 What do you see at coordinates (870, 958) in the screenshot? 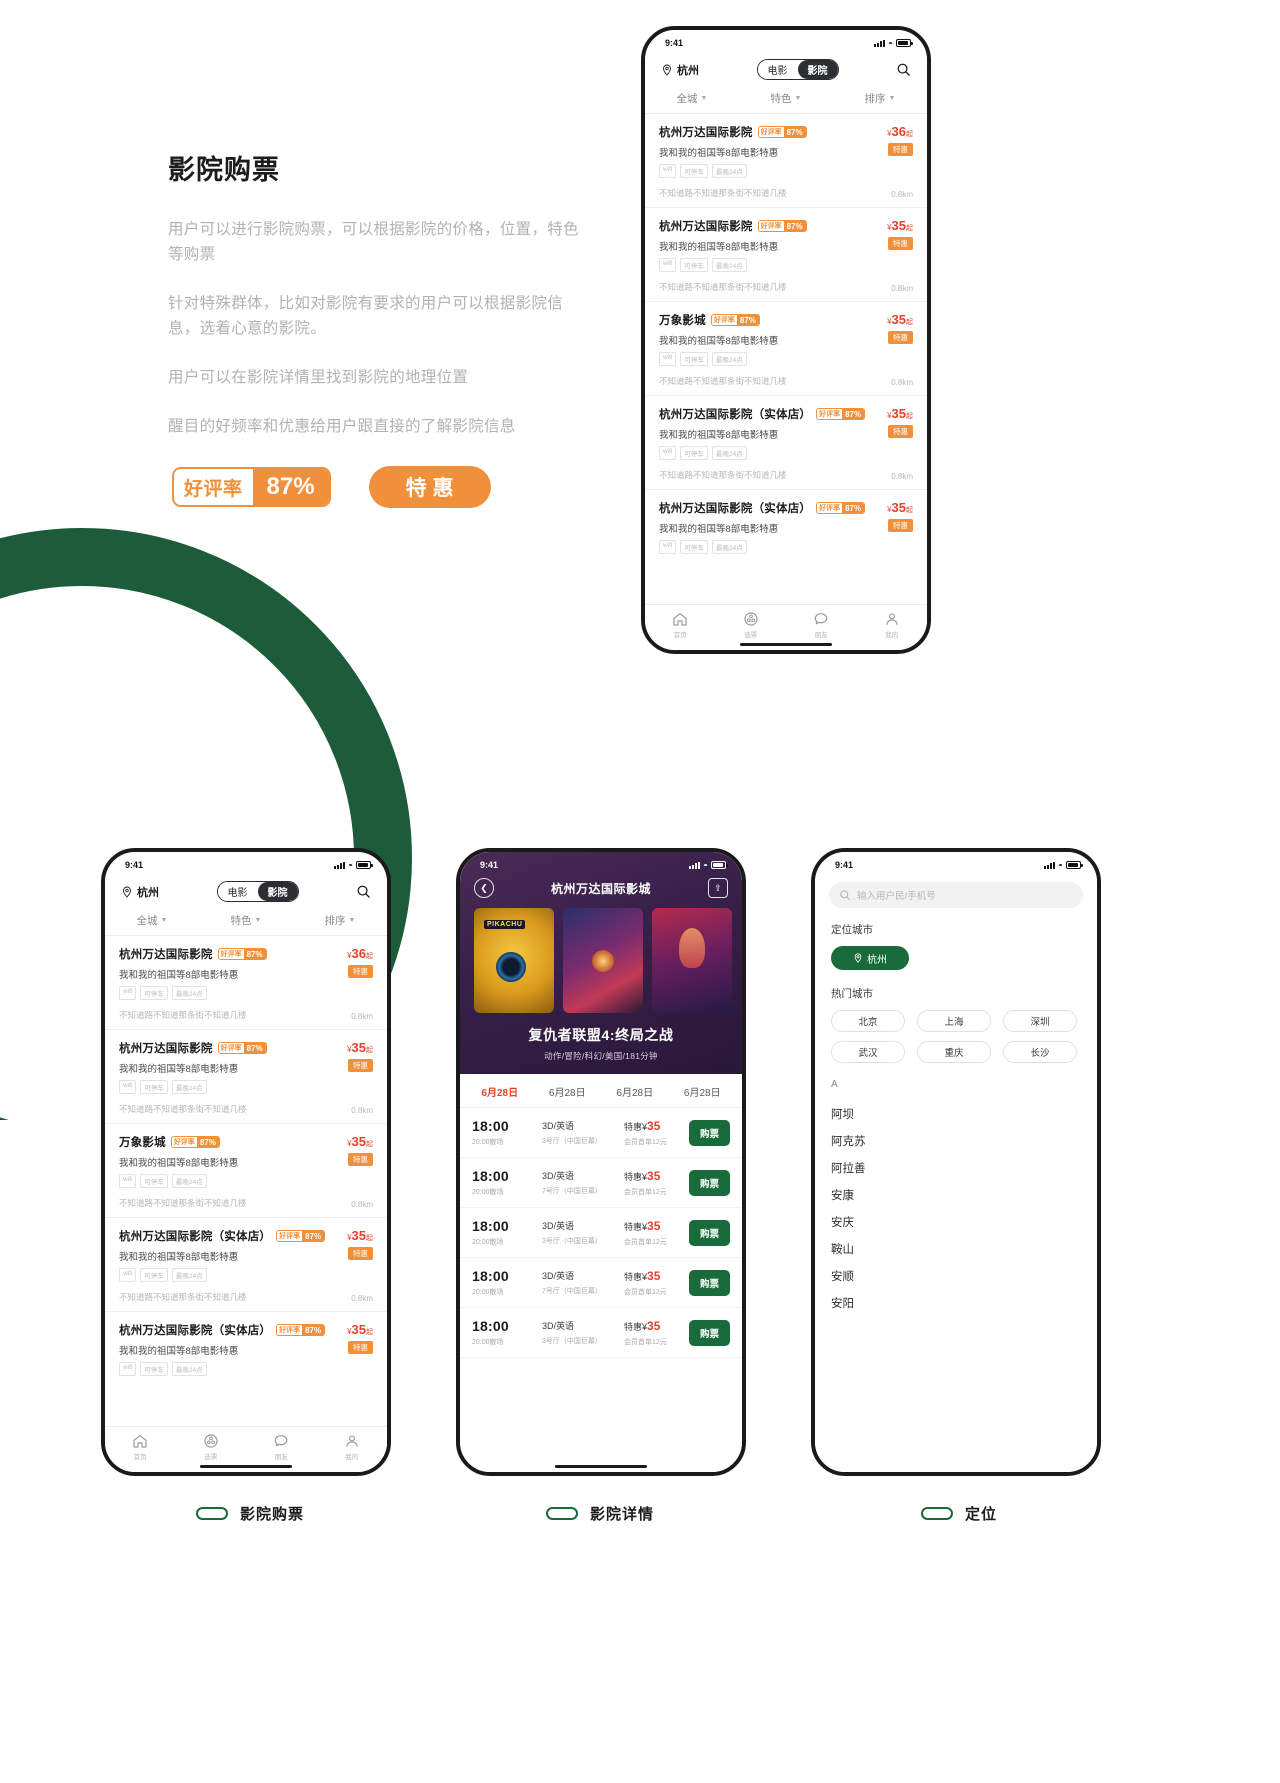
I see `located-city-pill: 杭州` at bounding box center [870, 958].